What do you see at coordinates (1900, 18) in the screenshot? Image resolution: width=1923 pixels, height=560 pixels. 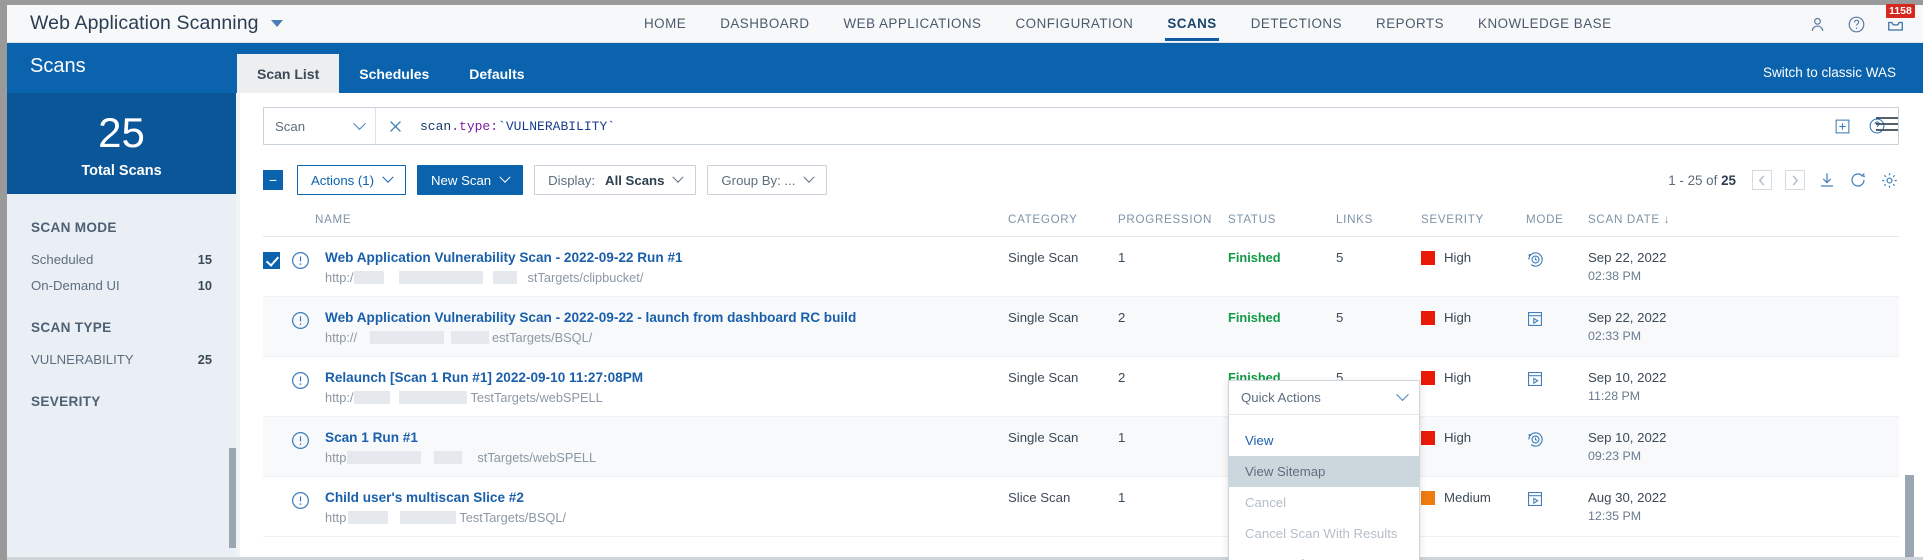 I see `inbox-icon: 1158` at bounding box center [1900, 18].